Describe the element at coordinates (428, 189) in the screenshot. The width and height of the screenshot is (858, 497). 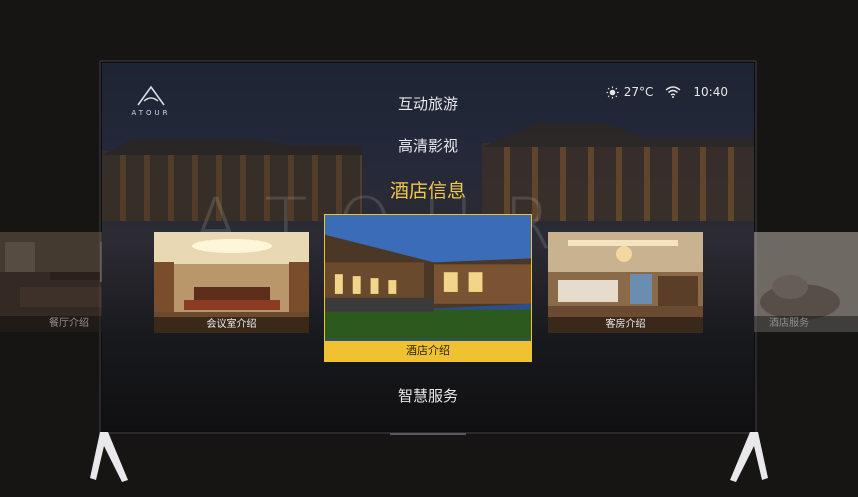
I see `menu-item-hotel-info: 酒店信息` at that location.